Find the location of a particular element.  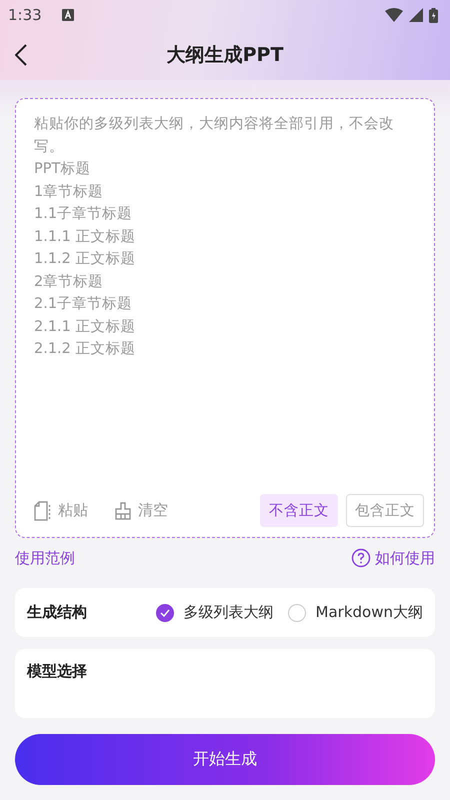

wifi-icon is located at coordinates (394, 15).